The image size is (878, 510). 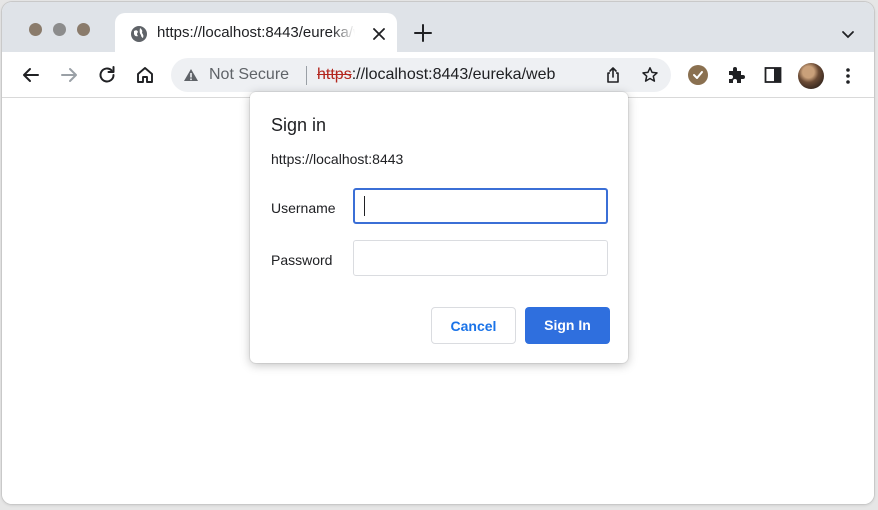 What do you see at coordinates (698, 75) in the screenshot?
I see `extension-check-icon` at bounding box center [698, 75].